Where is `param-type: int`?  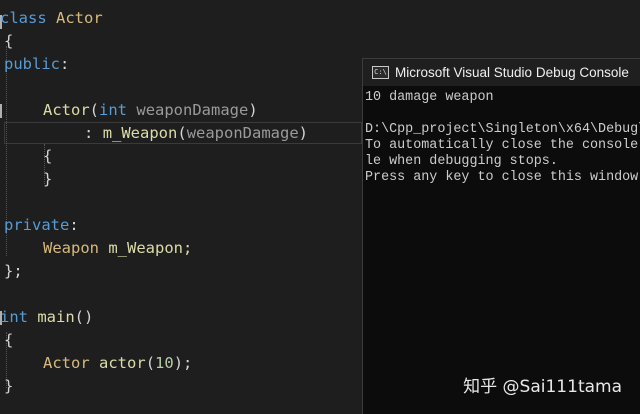 param-type: int is located at coordinates (113, 110).